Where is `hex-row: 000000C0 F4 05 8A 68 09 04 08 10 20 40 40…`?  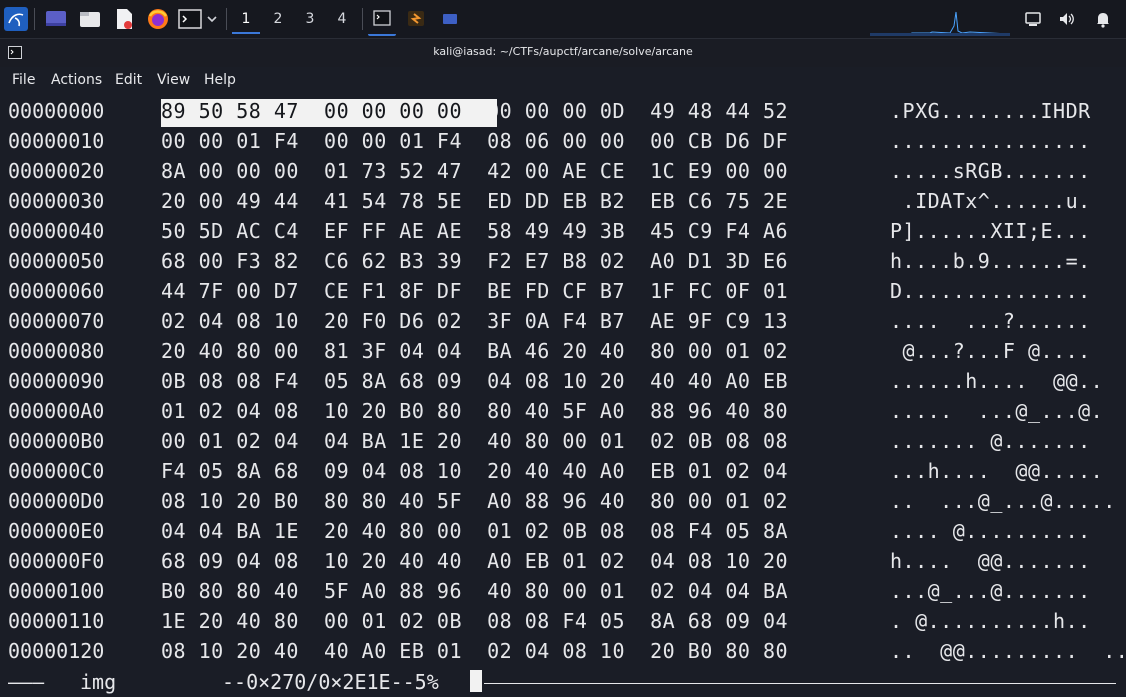
hex-row: 000000C0 F4 05 8A 68 09 04 08 10 20 40 40… is located at coordinates (563, 474).